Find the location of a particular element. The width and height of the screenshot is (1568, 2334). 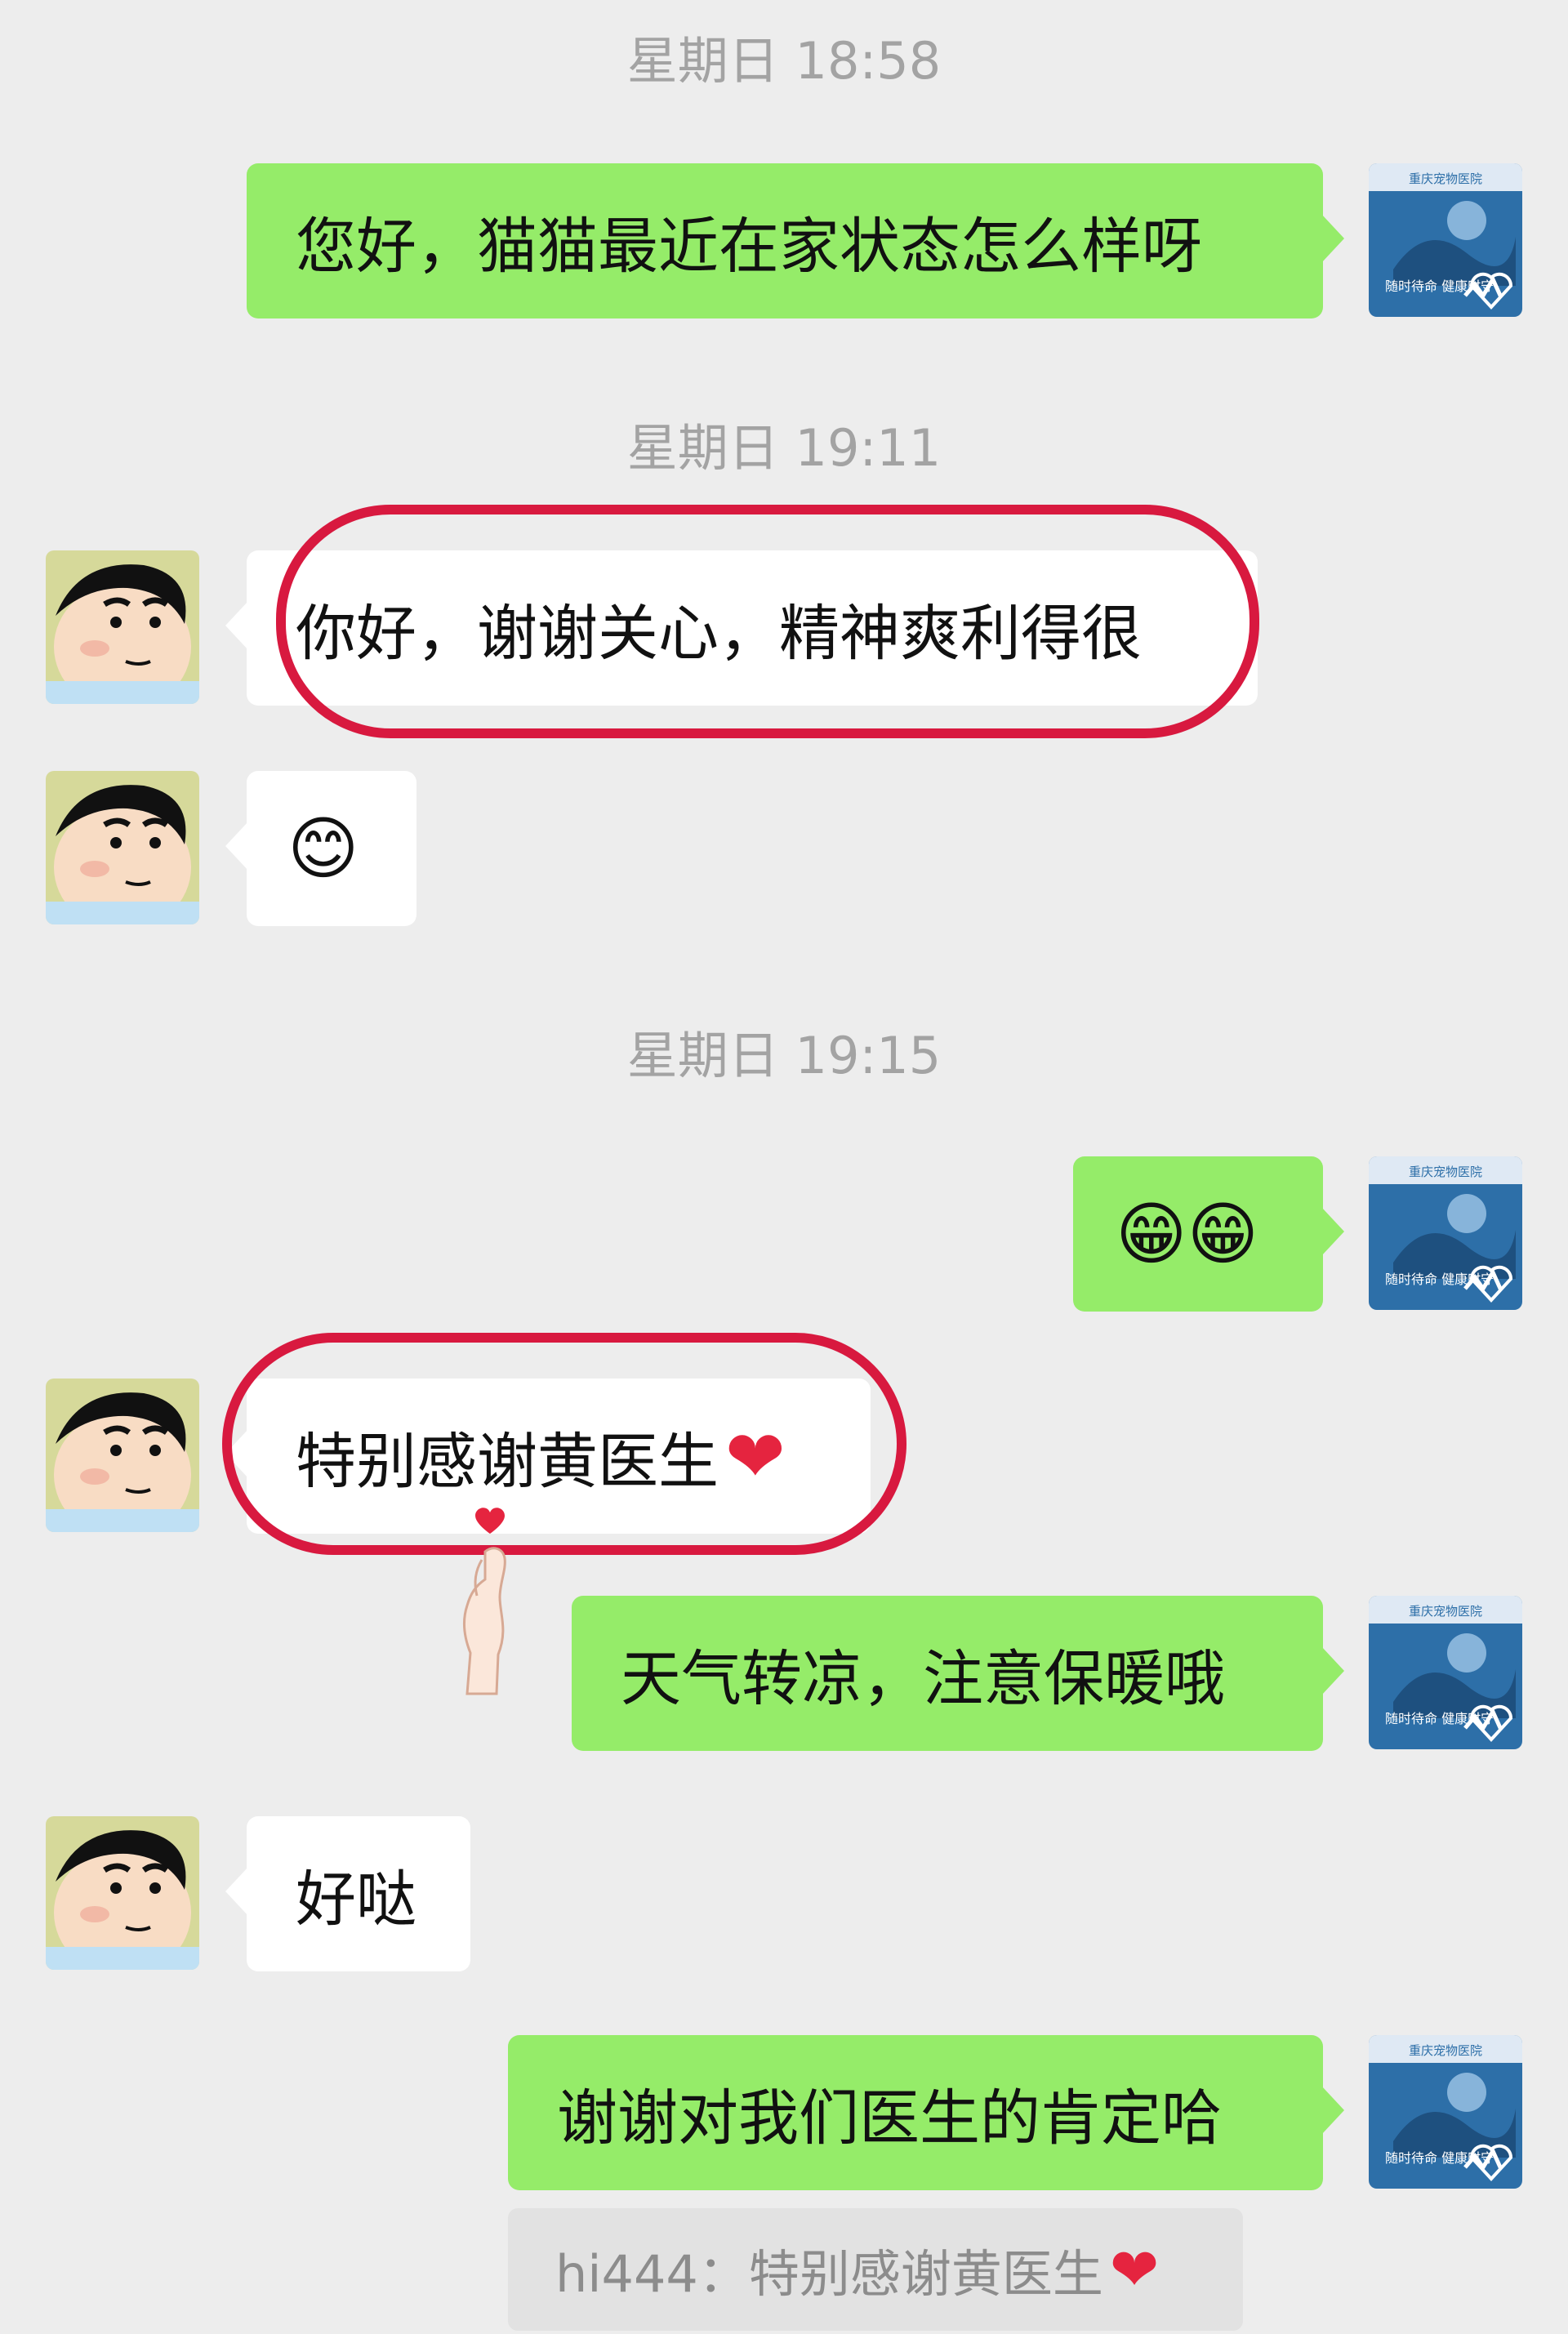

finger-heart-sticker is located at coordinates (486, 1601).